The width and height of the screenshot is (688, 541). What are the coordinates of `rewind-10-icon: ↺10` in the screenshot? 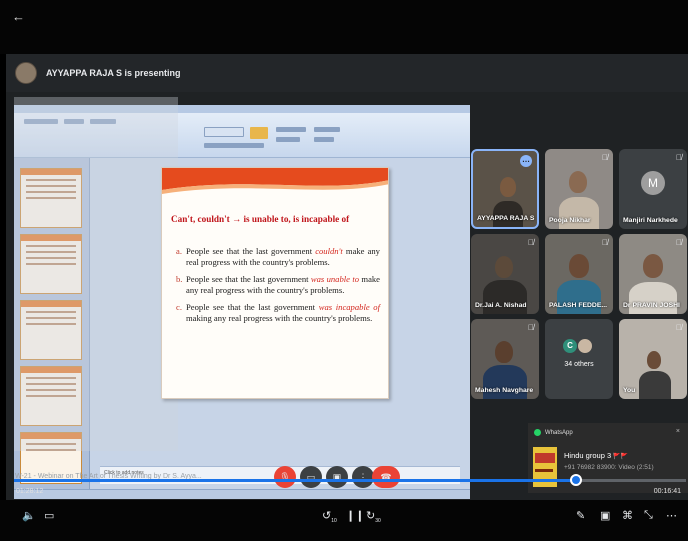 It's located at (329, 516).